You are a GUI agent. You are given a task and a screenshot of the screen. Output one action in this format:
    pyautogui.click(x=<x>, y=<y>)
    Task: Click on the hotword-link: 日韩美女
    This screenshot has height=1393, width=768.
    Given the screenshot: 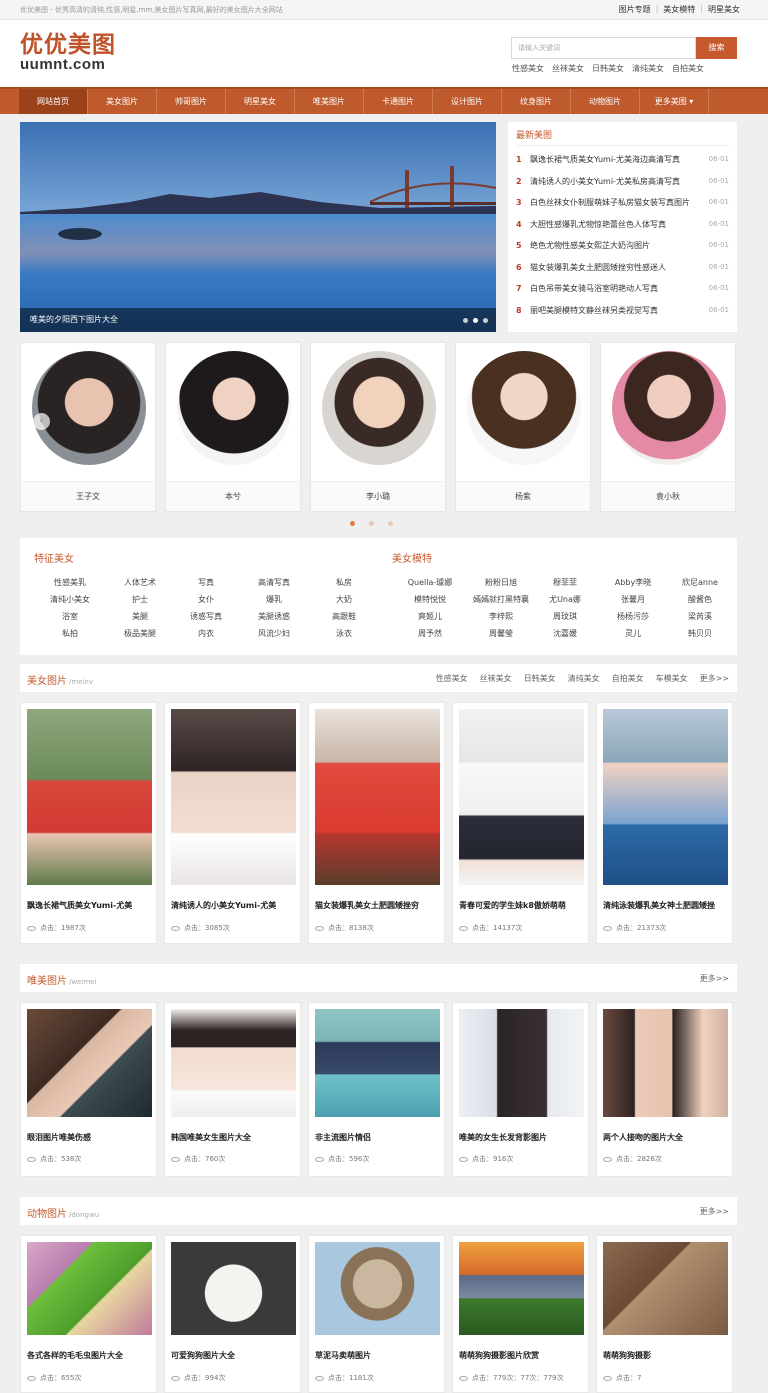 What is the action you would take?
    pyautogui.click(x=608, y=68)
    